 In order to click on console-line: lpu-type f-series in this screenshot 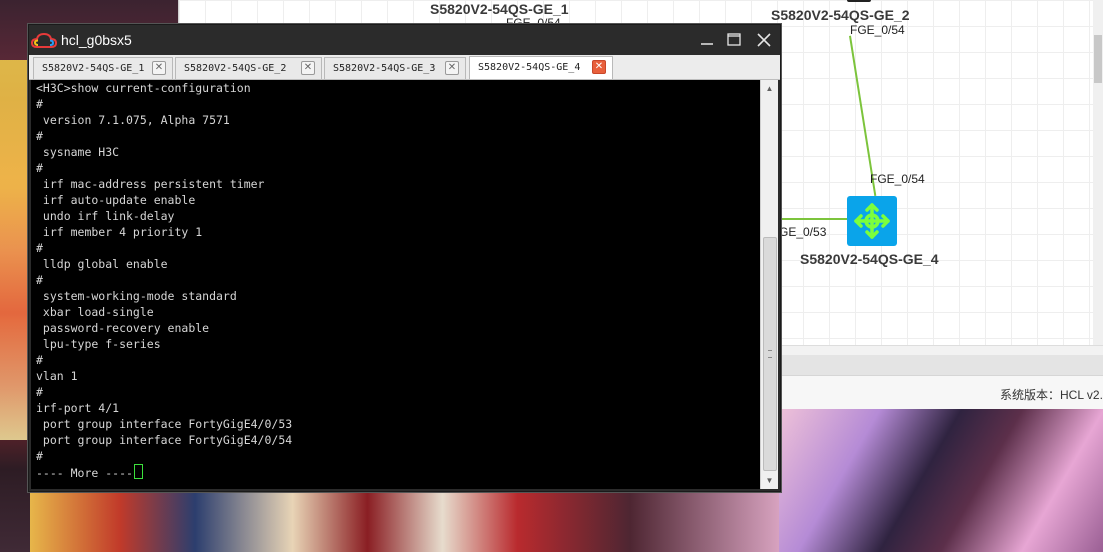, I will do `click(98, 344)`.